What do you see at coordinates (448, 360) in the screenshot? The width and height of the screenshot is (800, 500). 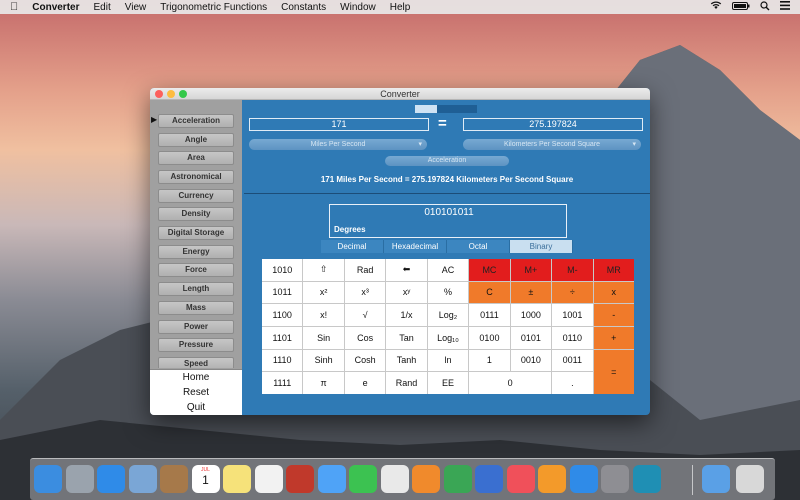 I see `key-ln: ln` at bounding box center [448, 360].